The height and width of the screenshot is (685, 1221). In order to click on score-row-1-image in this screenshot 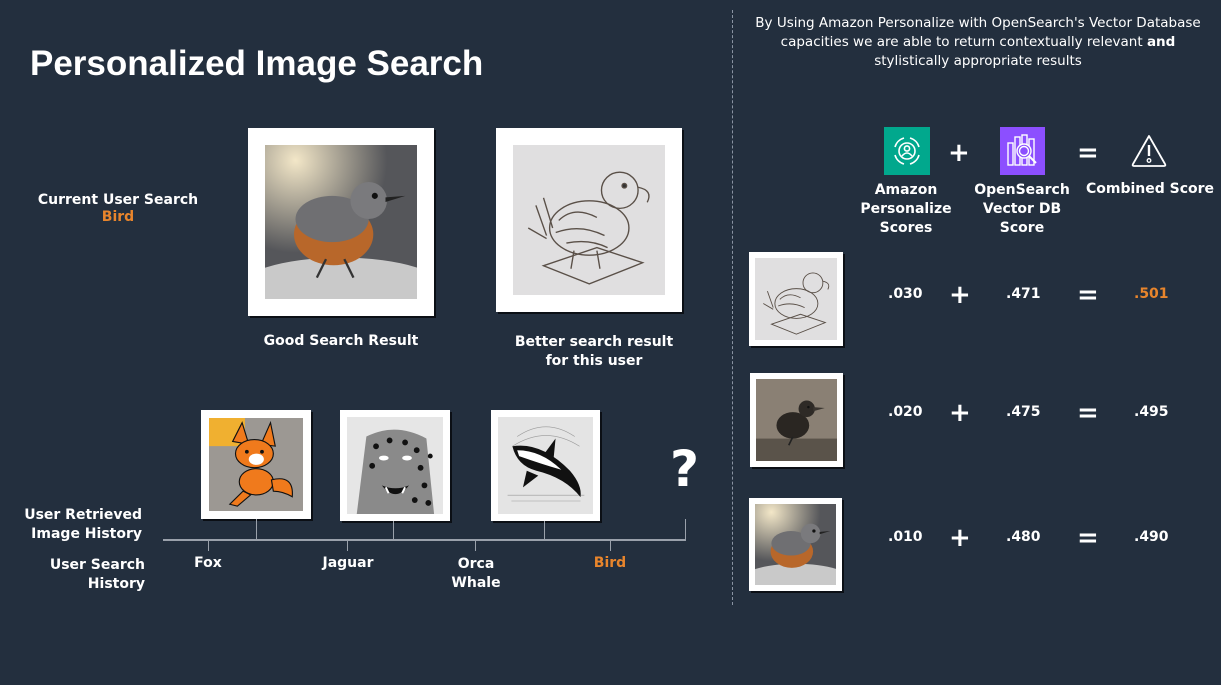, I will do `click(796, 299)`.